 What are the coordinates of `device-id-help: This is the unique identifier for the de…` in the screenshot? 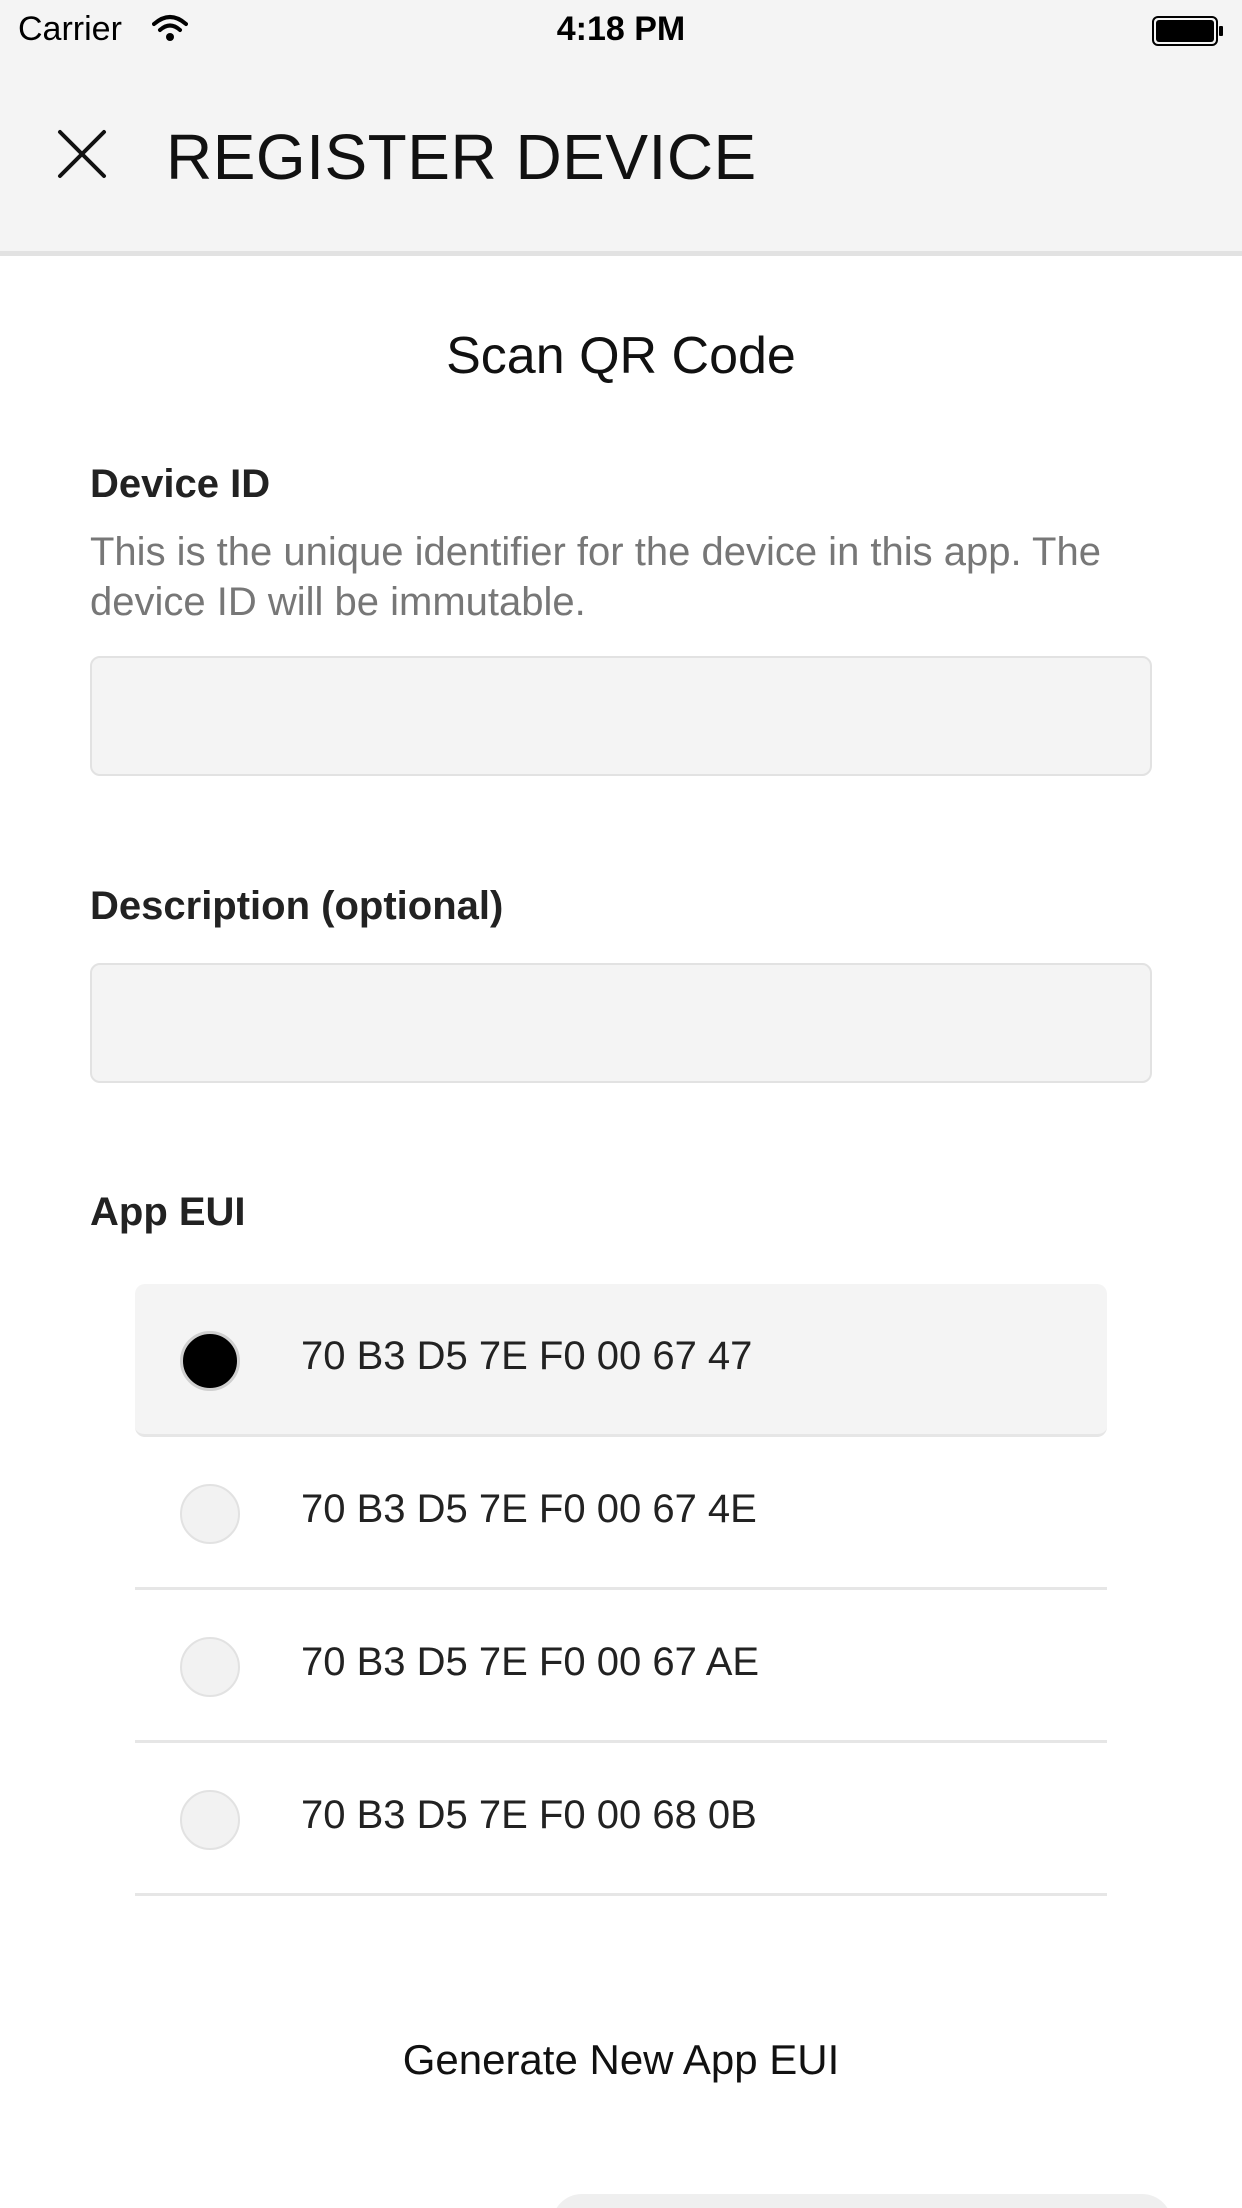 It's located at (595, 577).